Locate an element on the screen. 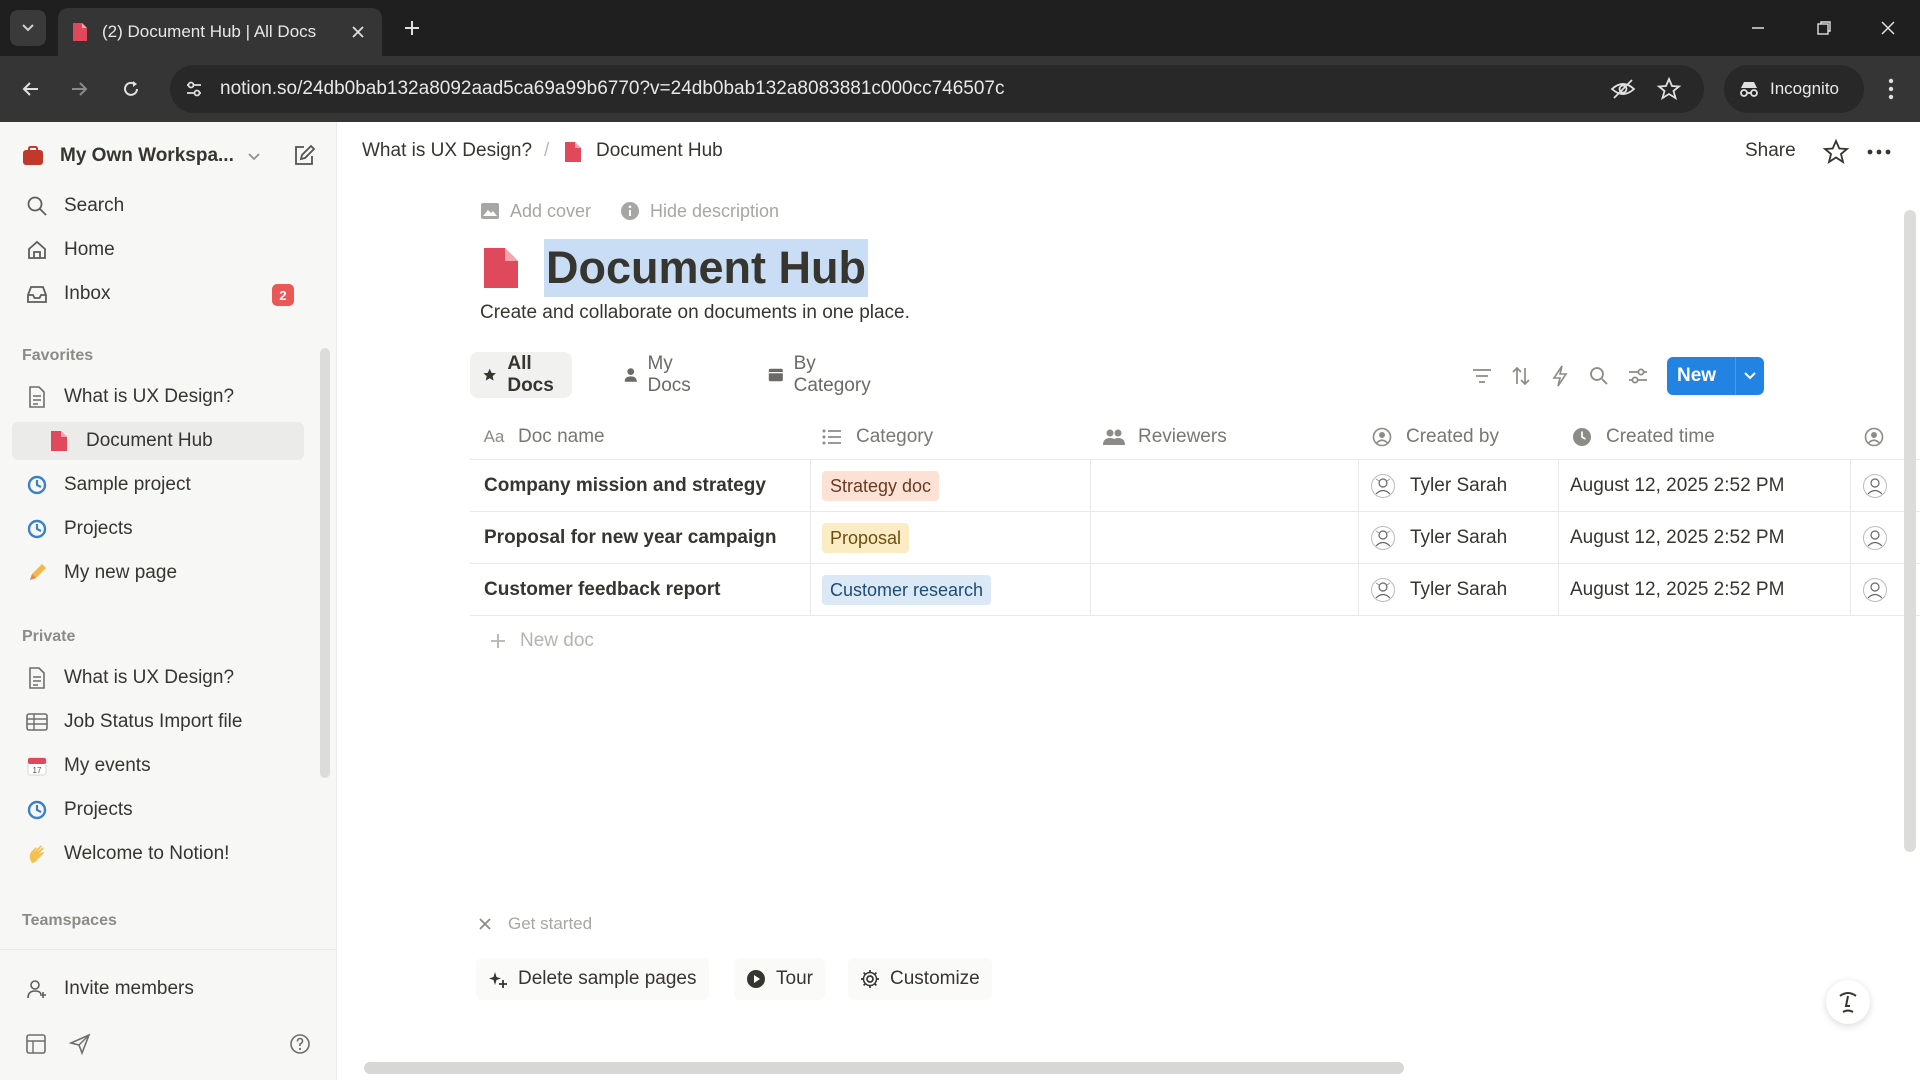 This screenshot has width=1920, height=1080. templates-button is located at coordinates (36, 1044).